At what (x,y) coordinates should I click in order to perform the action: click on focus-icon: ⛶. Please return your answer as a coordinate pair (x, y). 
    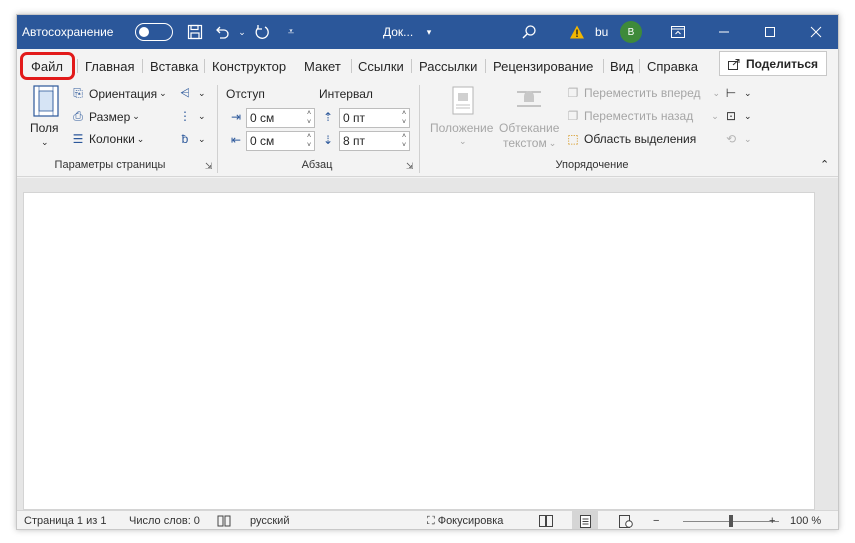
    Looking at the image, I should click on (431, 520).